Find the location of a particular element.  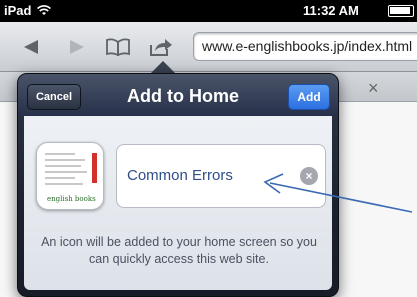

url-field: www.e-englishbooks.jp/index.html is located at coordinates (305, 46).